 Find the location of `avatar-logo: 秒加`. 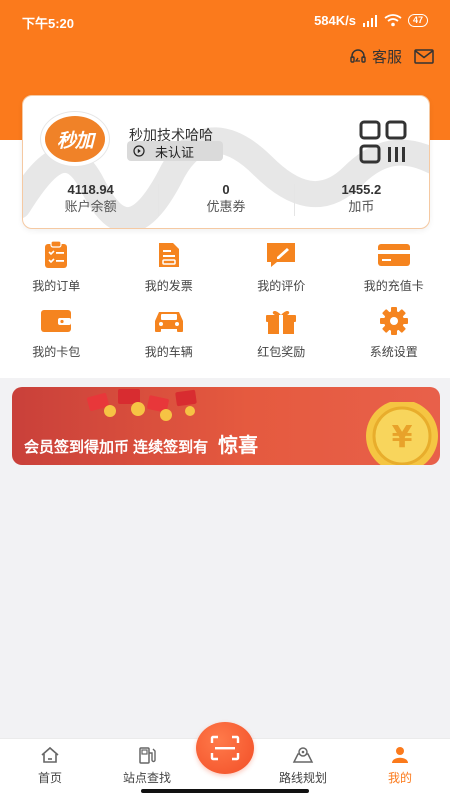

avatar-logo: 秒加 is located at coordinates (75, 139).